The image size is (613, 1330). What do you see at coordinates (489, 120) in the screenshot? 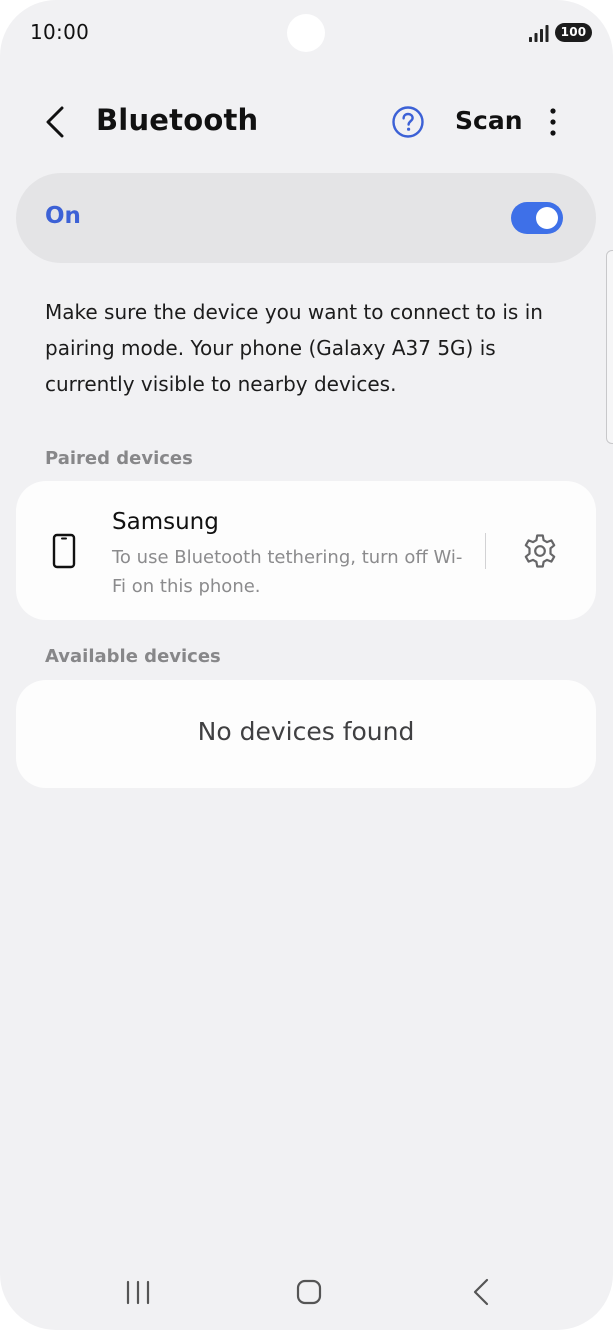
I see `scan-button: Scan` at bounding box center [489, 120].